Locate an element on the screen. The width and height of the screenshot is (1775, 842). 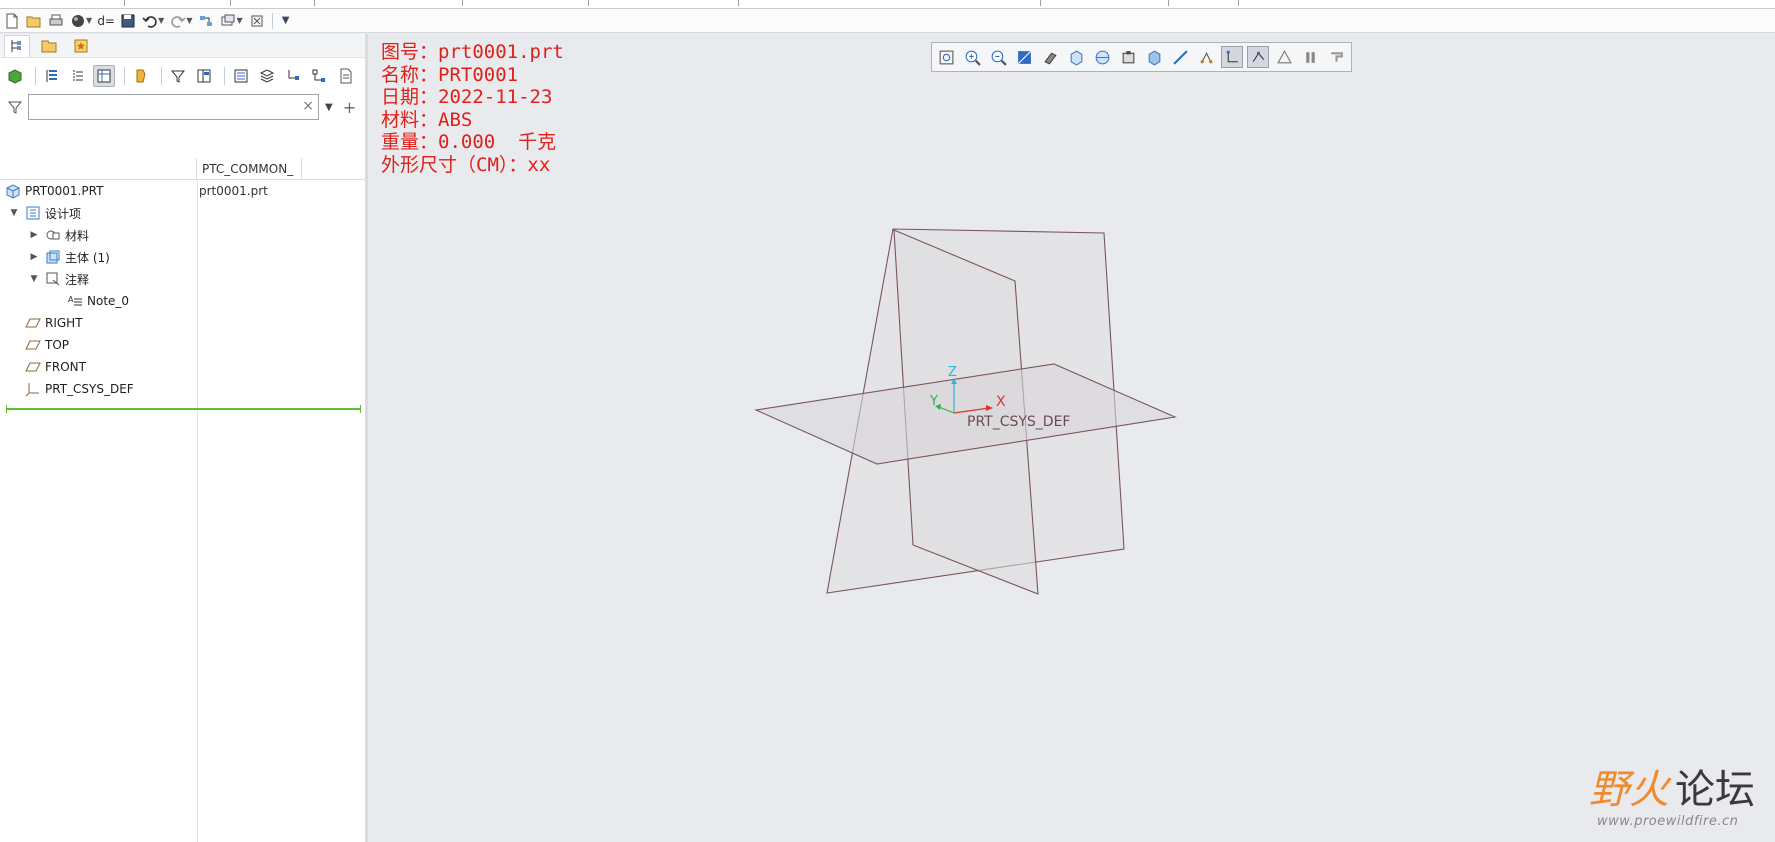
tree-item-csys: PRT_CSYS_DEF is located at coordinates (122, 389).